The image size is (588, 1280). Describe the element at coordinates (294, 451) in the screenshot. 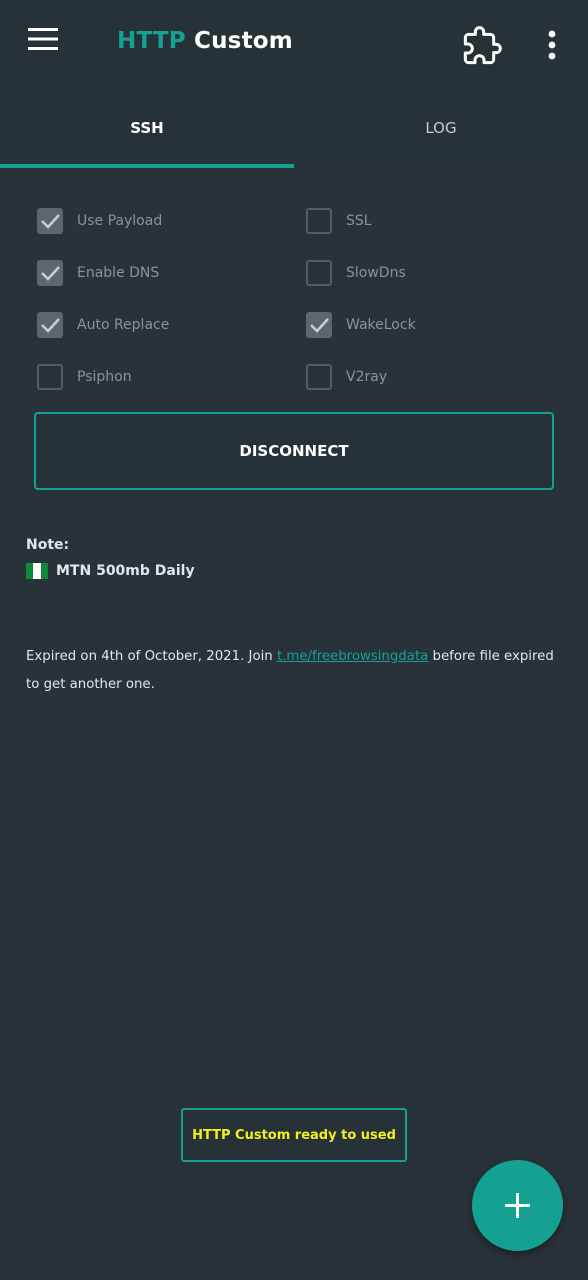

I see `disconnect-button: DISCONNECT` at that location.